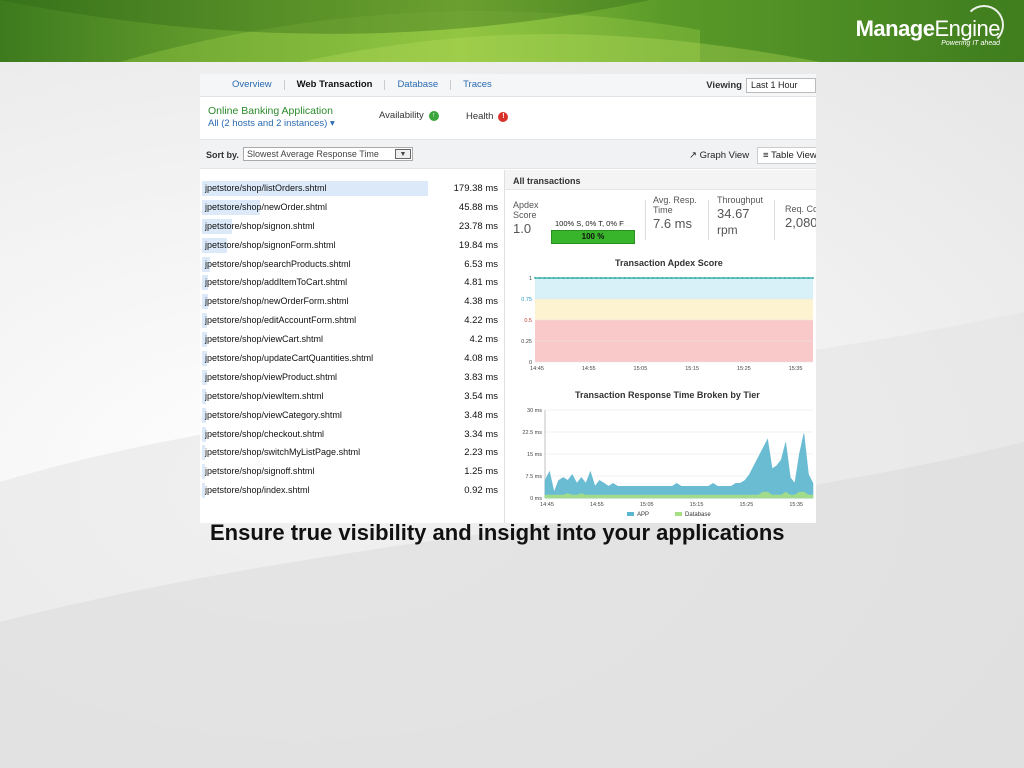 The height and width of the screenshot is (768, 1024). What do you see at coordinates (475, 188) in the screenshot?
I see `transaction-time: 179.38 ms` at bounding box center [475, 188].